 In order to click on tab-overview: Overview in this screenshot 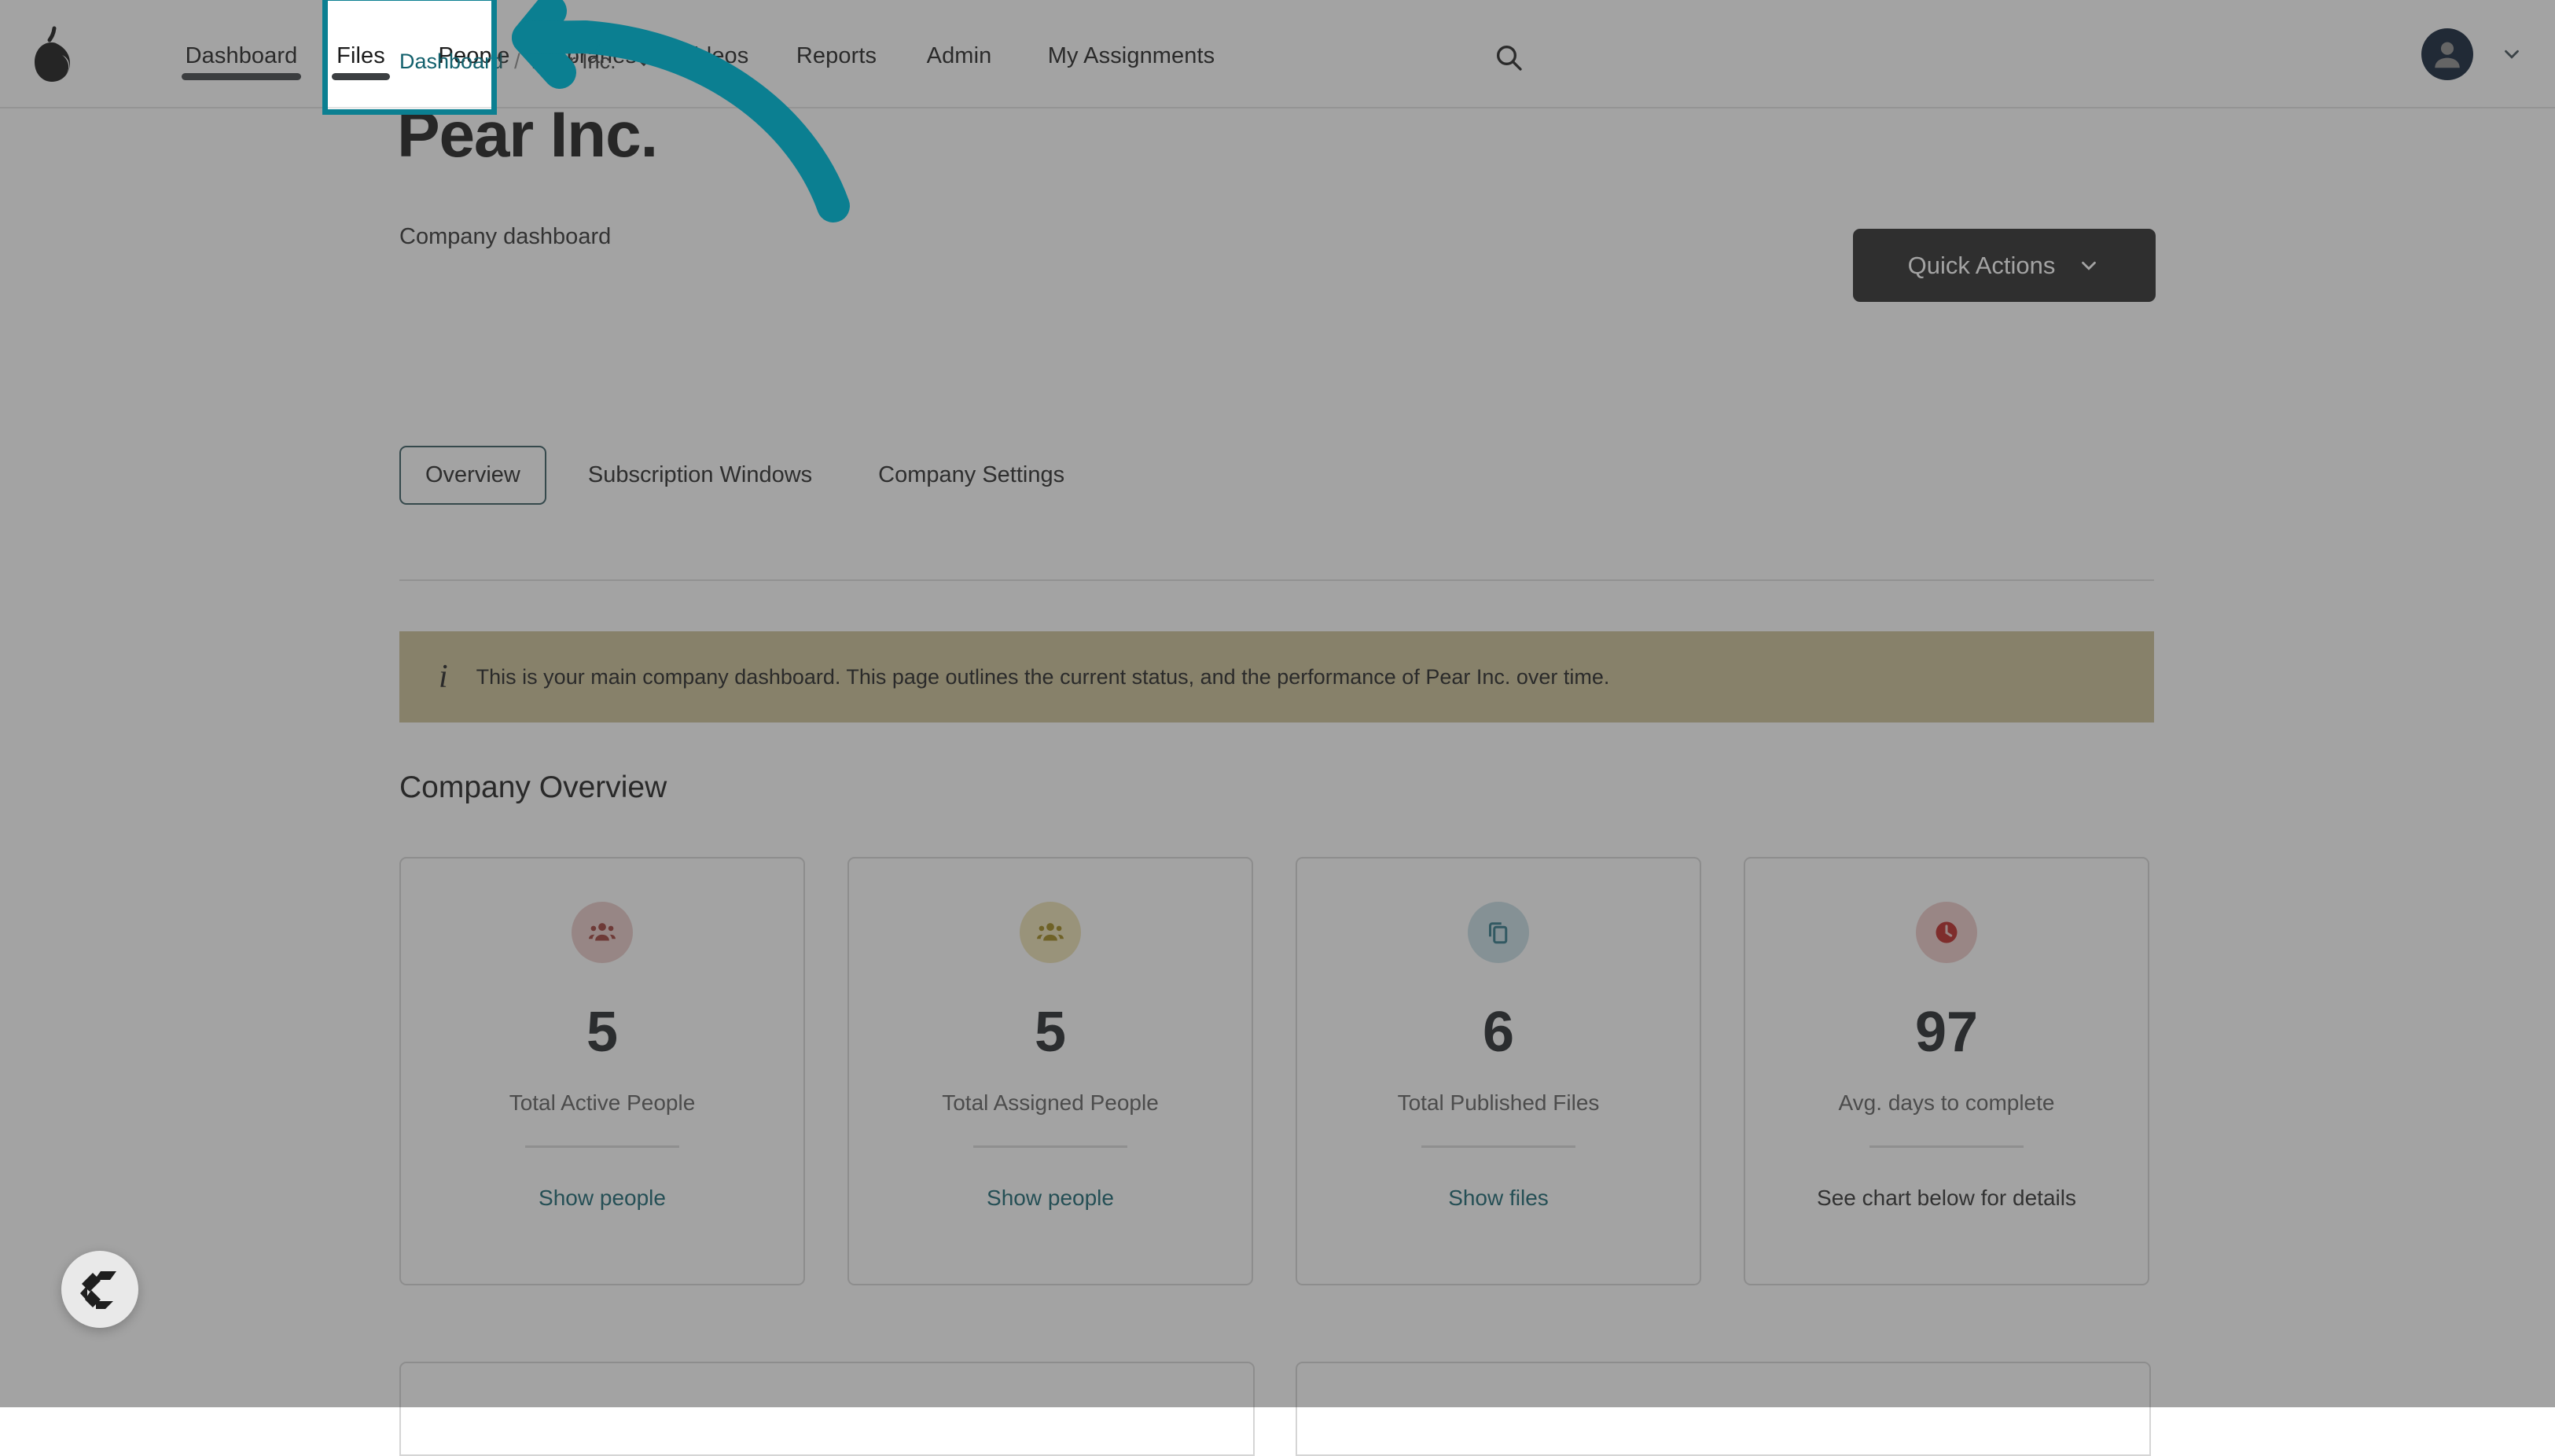, I will do `click(473, 475)`.